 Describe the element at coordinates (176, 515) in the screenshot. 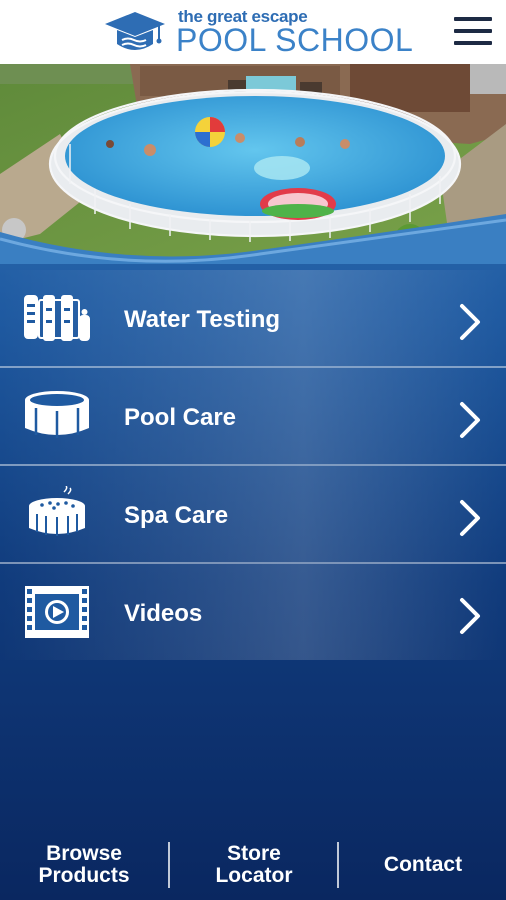

I see `menu-item-label: Spa Care` at that location.